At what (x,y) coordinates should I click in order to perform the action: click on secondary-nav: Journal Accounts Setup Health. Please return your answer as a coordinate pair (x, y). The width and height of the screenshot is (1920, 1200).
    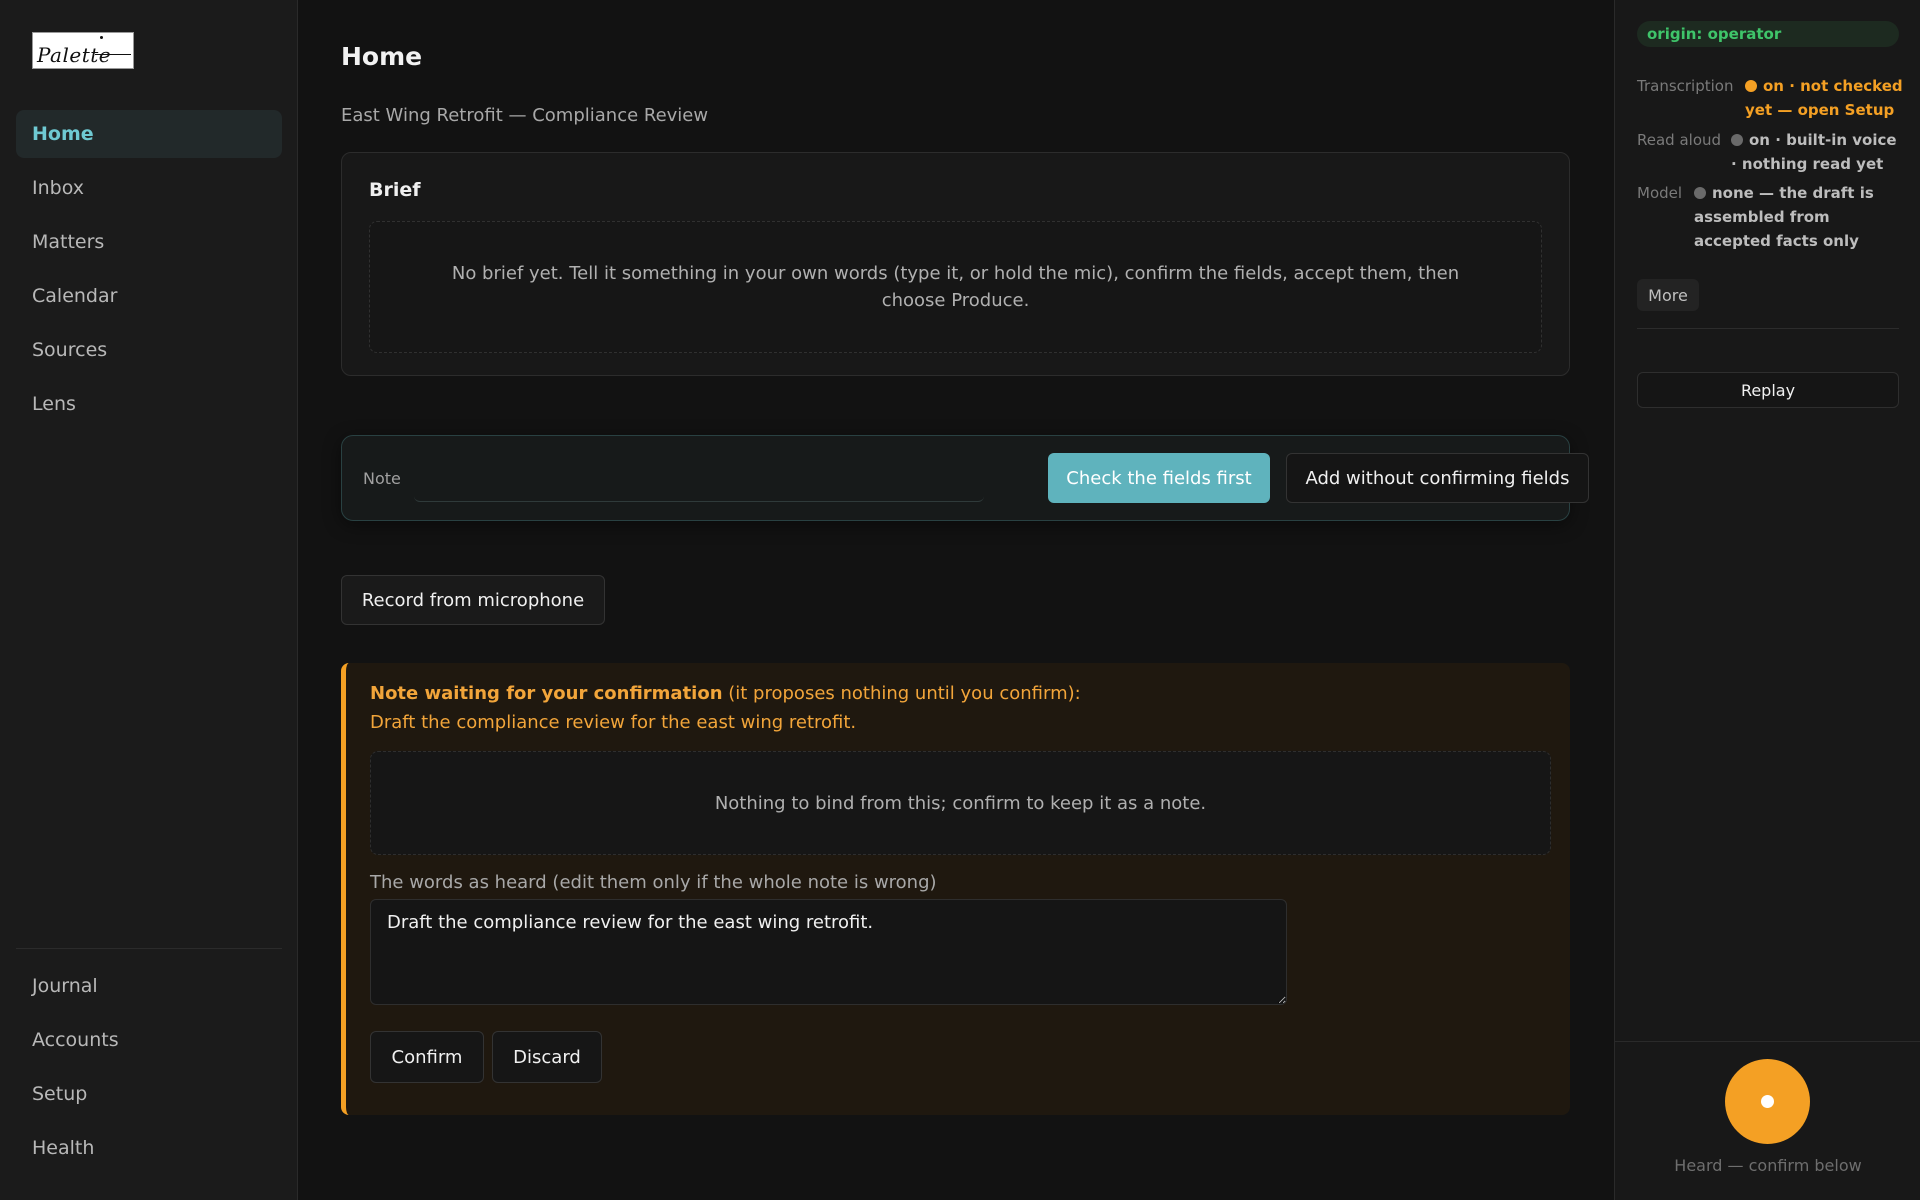
    Looking at the image, I should click on (149, 1070).